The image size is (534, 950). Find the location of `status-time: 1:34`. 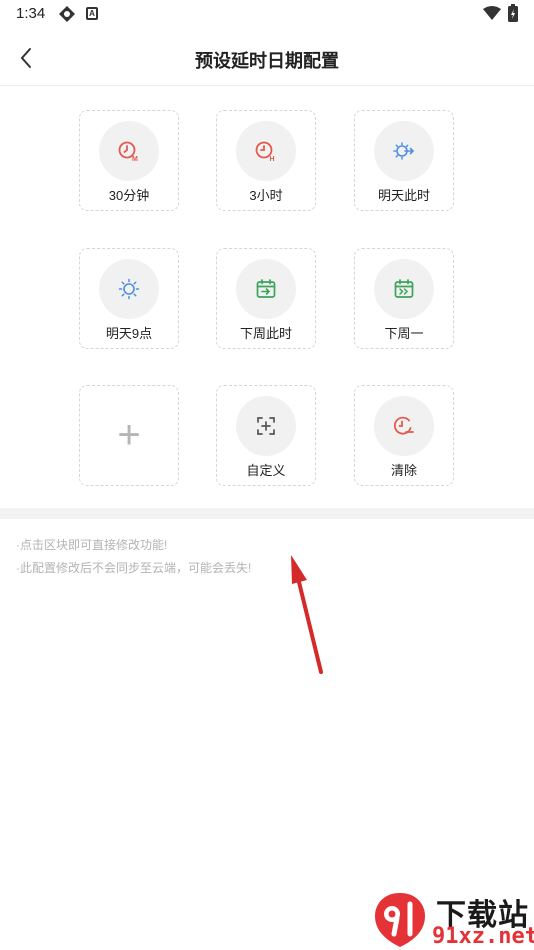

status-time: 1:34 is located at coordinates (31, 13).